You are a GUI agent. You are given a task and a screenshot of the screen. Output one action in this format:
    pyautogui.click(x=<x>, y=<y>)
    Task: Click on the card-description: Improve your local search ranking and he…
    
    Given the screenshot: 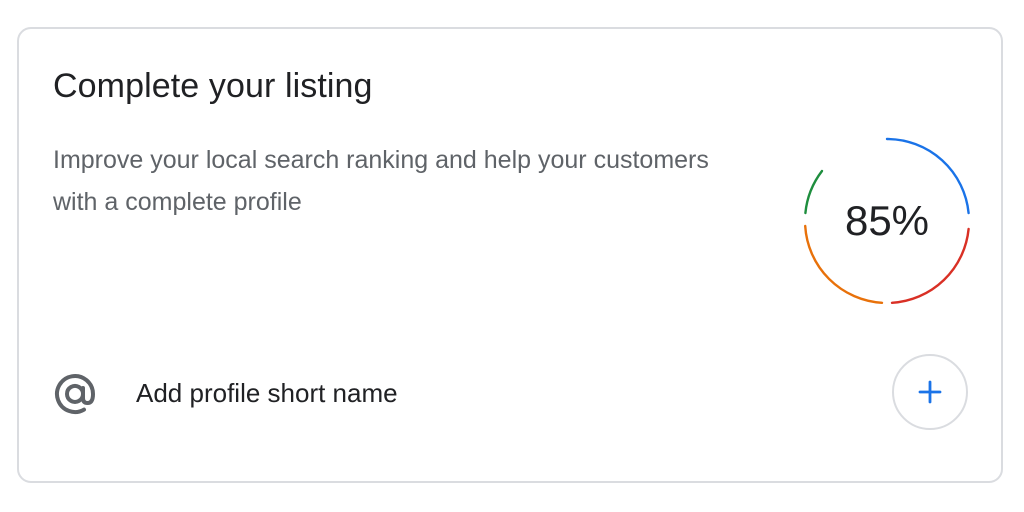 What is the action you would take?
    pyautogui.click(x=381, y=181)
    